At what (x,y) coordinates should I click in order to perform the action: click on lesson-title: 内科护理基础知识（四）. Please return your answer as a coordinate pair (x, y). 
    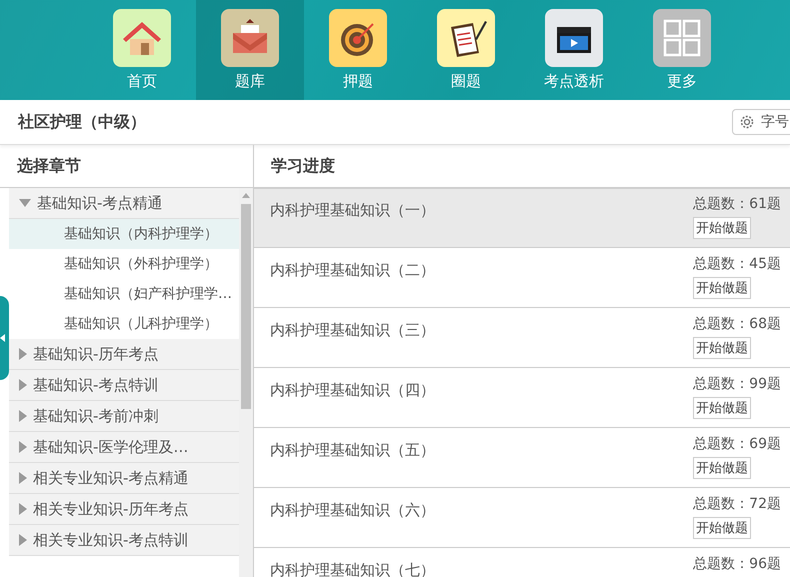
    Looking at the image, I should click on (352, 390).